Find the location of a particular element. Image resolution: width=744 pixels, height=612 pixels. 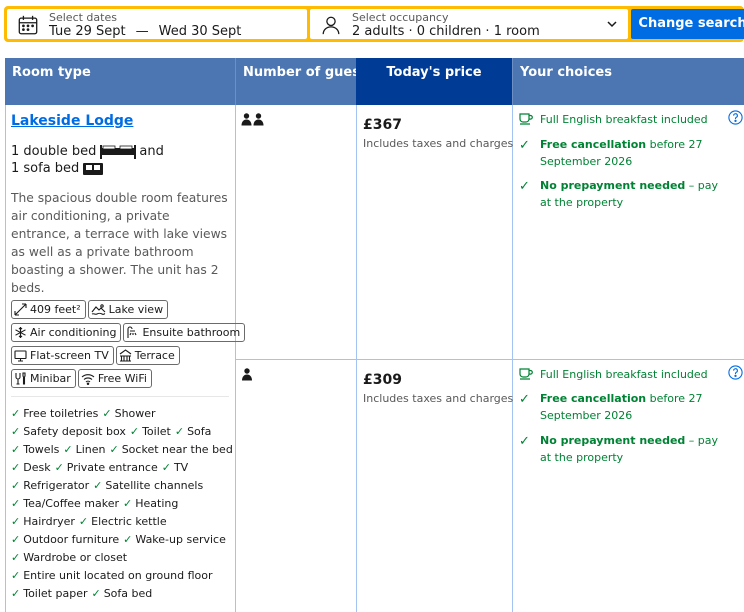

facility-label: Minibar is located at coordinates (50, 378).